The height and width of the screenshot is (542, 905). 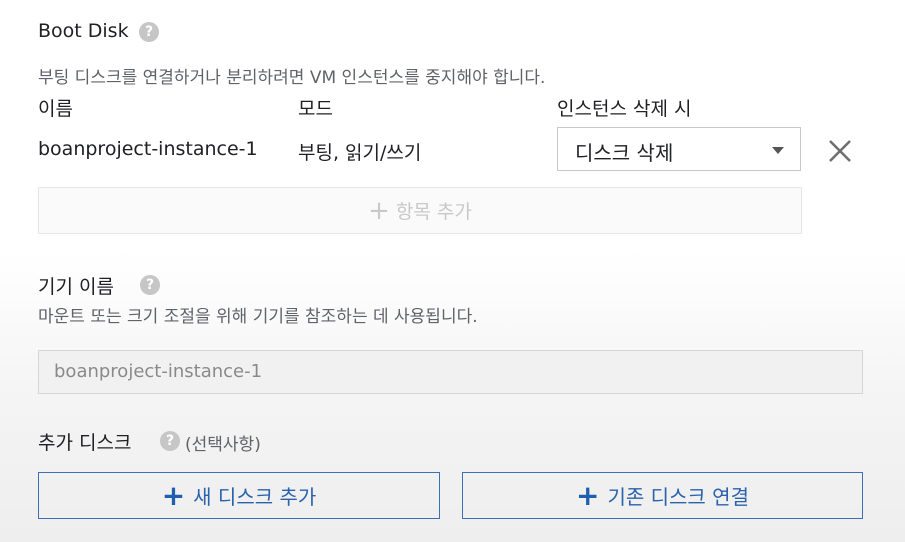 What do you see at coordinates (76, 287) in the screenshot?
I see `device-name-title: 기기 이름` at bounding box center [76, 287].